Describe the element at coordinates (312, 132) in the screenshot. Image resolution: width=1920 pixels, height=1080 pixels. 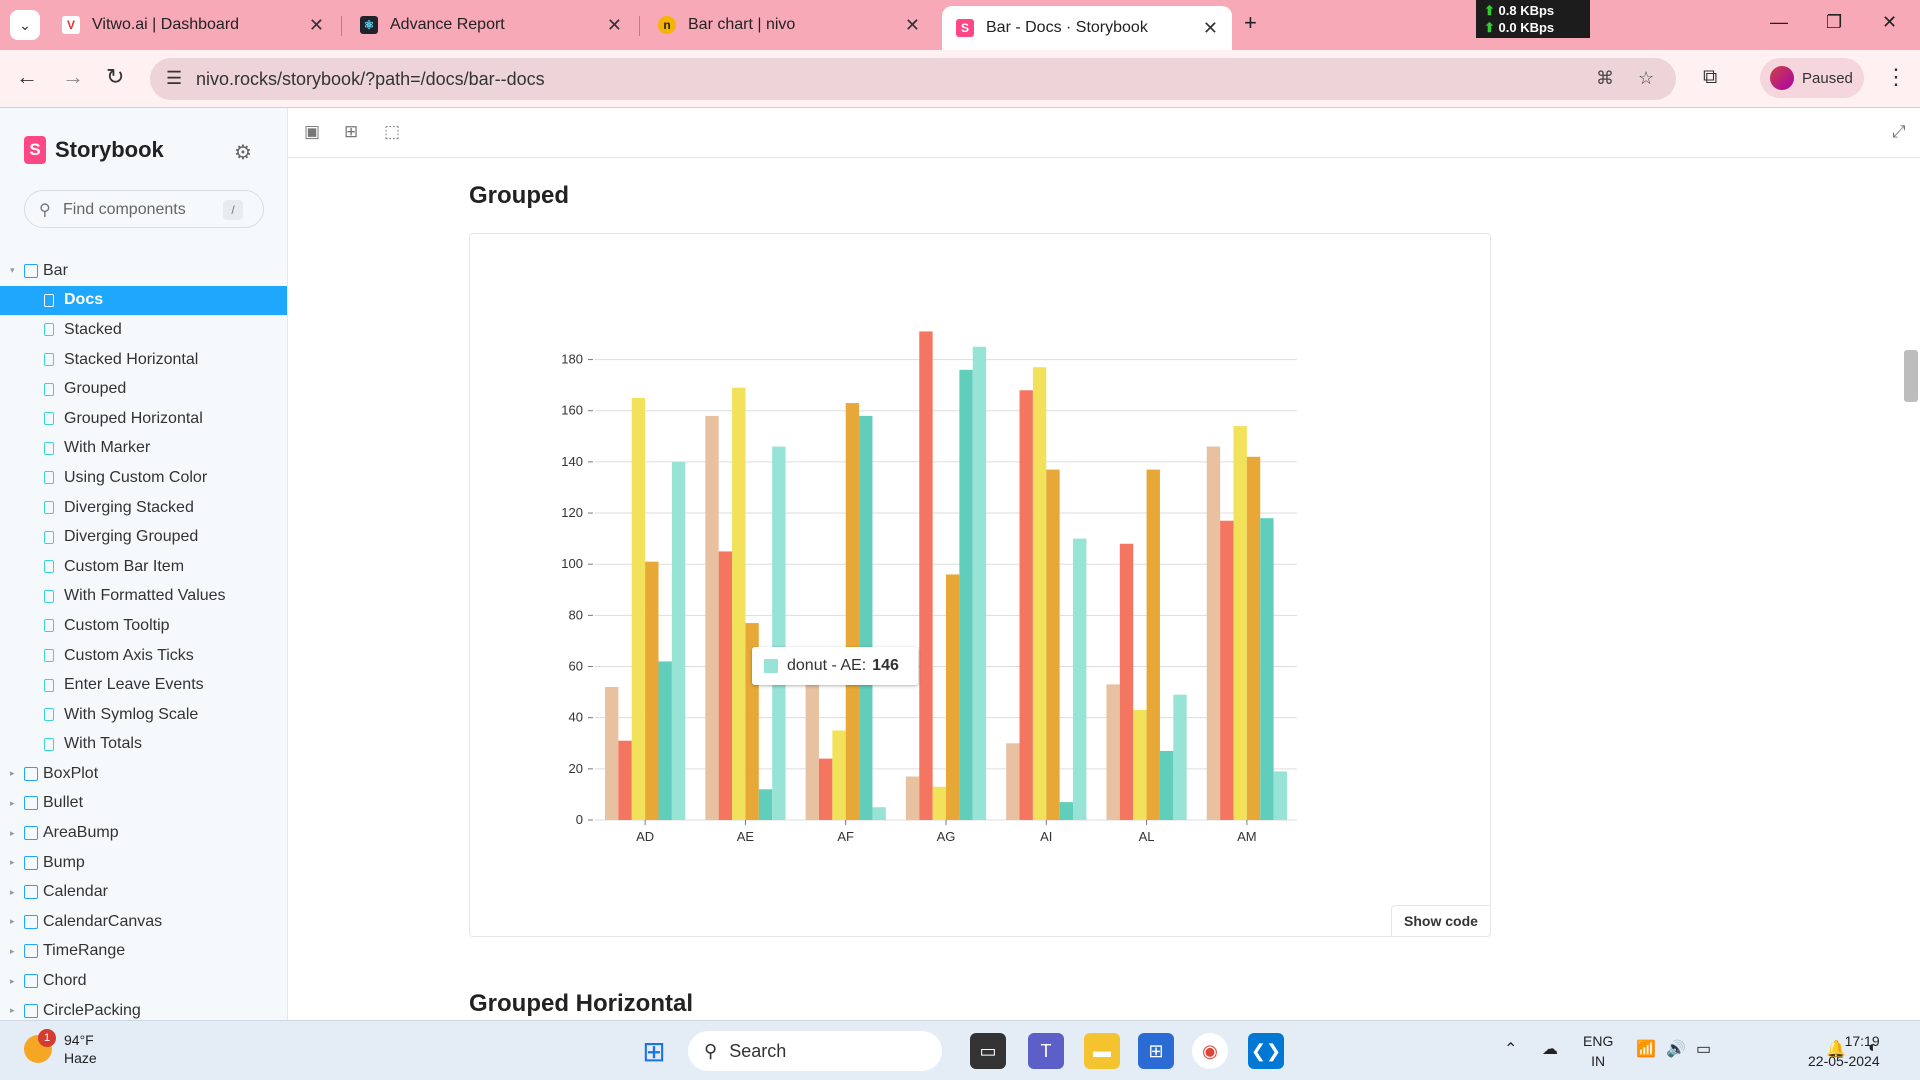
I see `image-icon: ▣` at that location.